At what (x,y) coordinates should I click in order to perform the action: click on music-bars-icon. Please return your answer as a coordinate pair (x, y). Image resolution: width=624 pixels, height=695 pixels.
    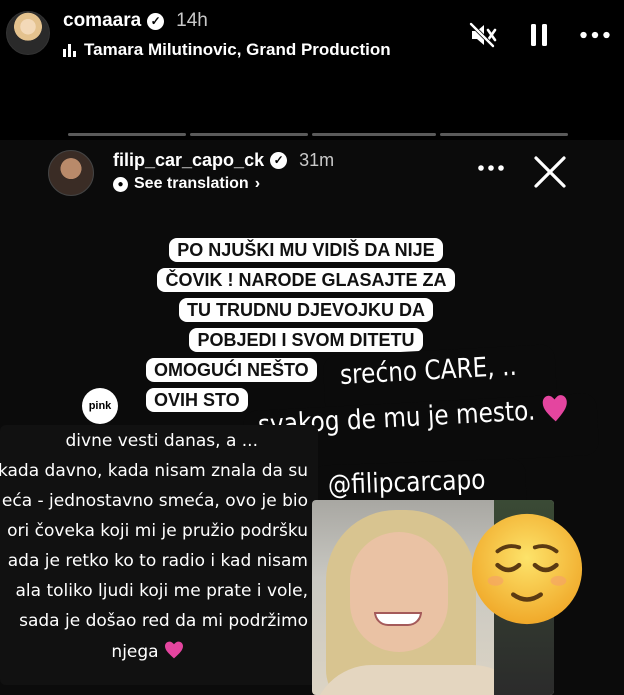
    Looking at the image, I should click on (69, 50).